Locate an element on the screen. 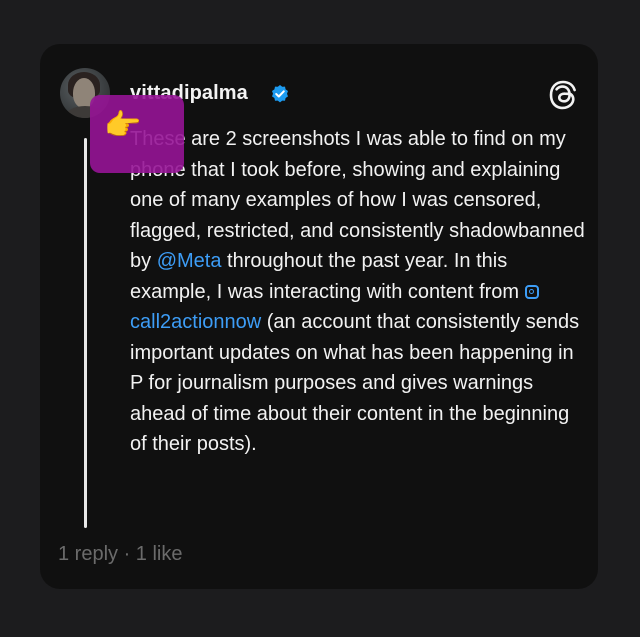  mention-instagram-label: call2actionnow is located at coordinates (196, 322).